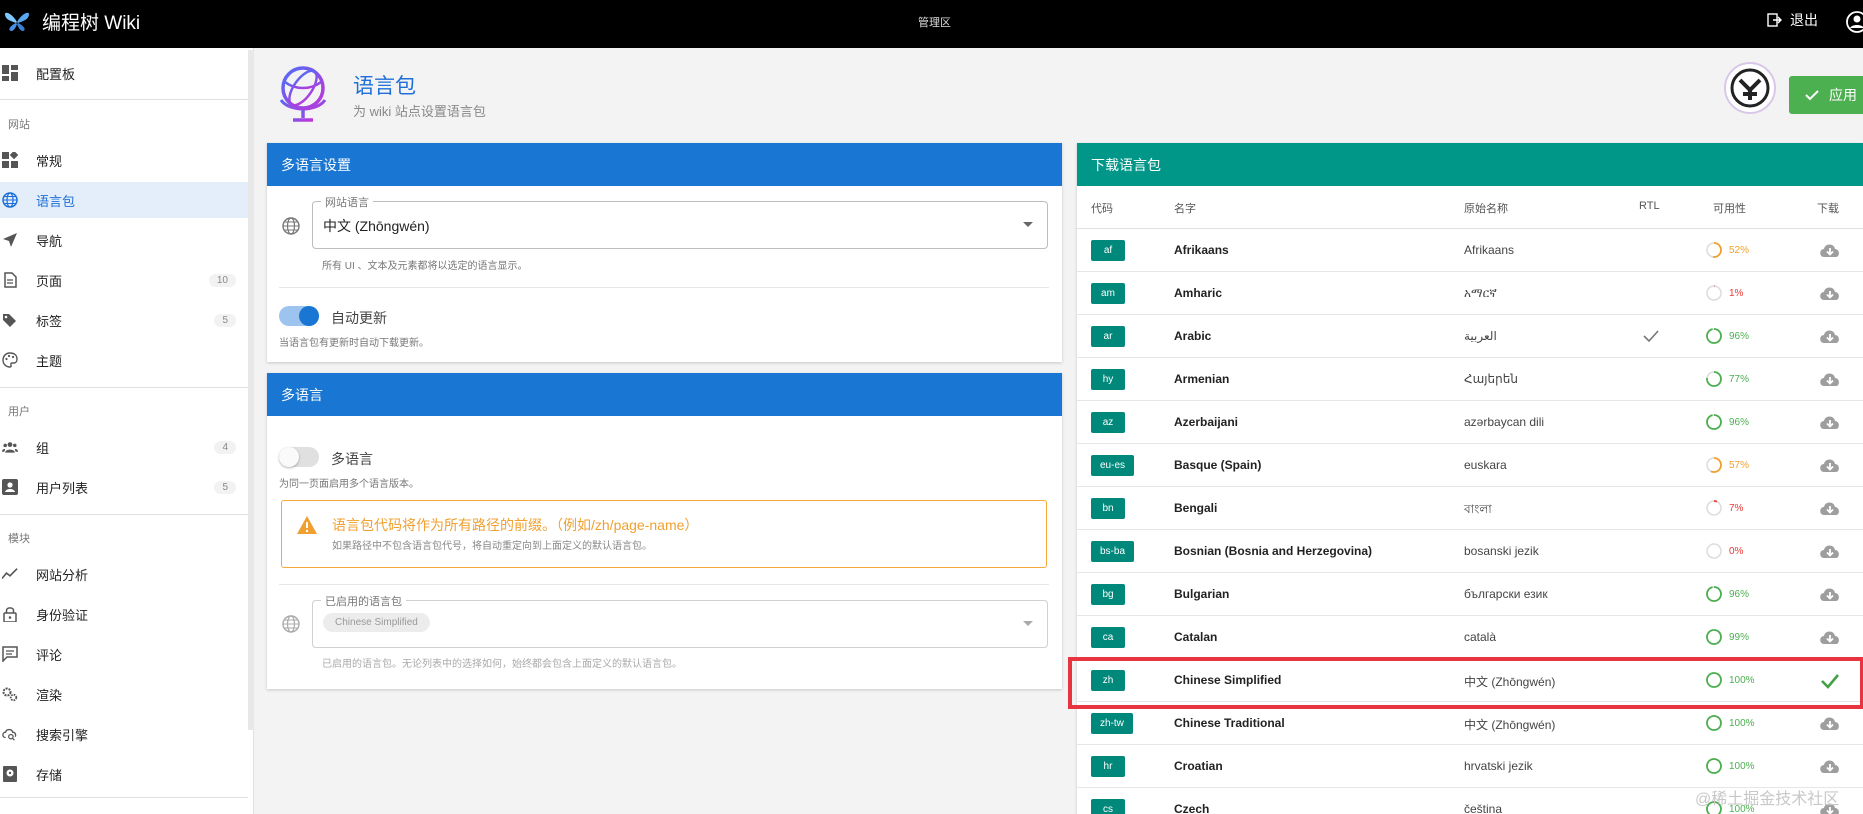 Image resolution: width=1863 pixels, height=814 pixels. Describe the element at coordinates (1470, 422) in the screenshot. I see `table-row: az Azerbaijani azərbaycan dili 96%` at that location.